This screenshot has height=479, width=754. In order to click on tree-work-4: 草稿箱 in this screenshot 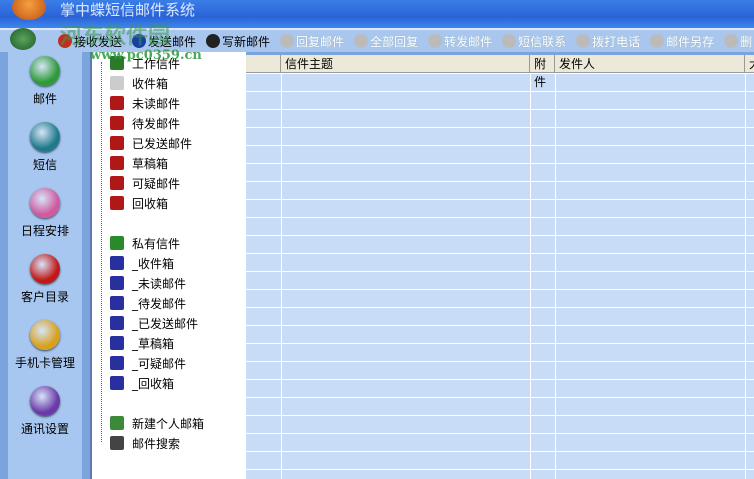, I will do `click(139, 163)`.